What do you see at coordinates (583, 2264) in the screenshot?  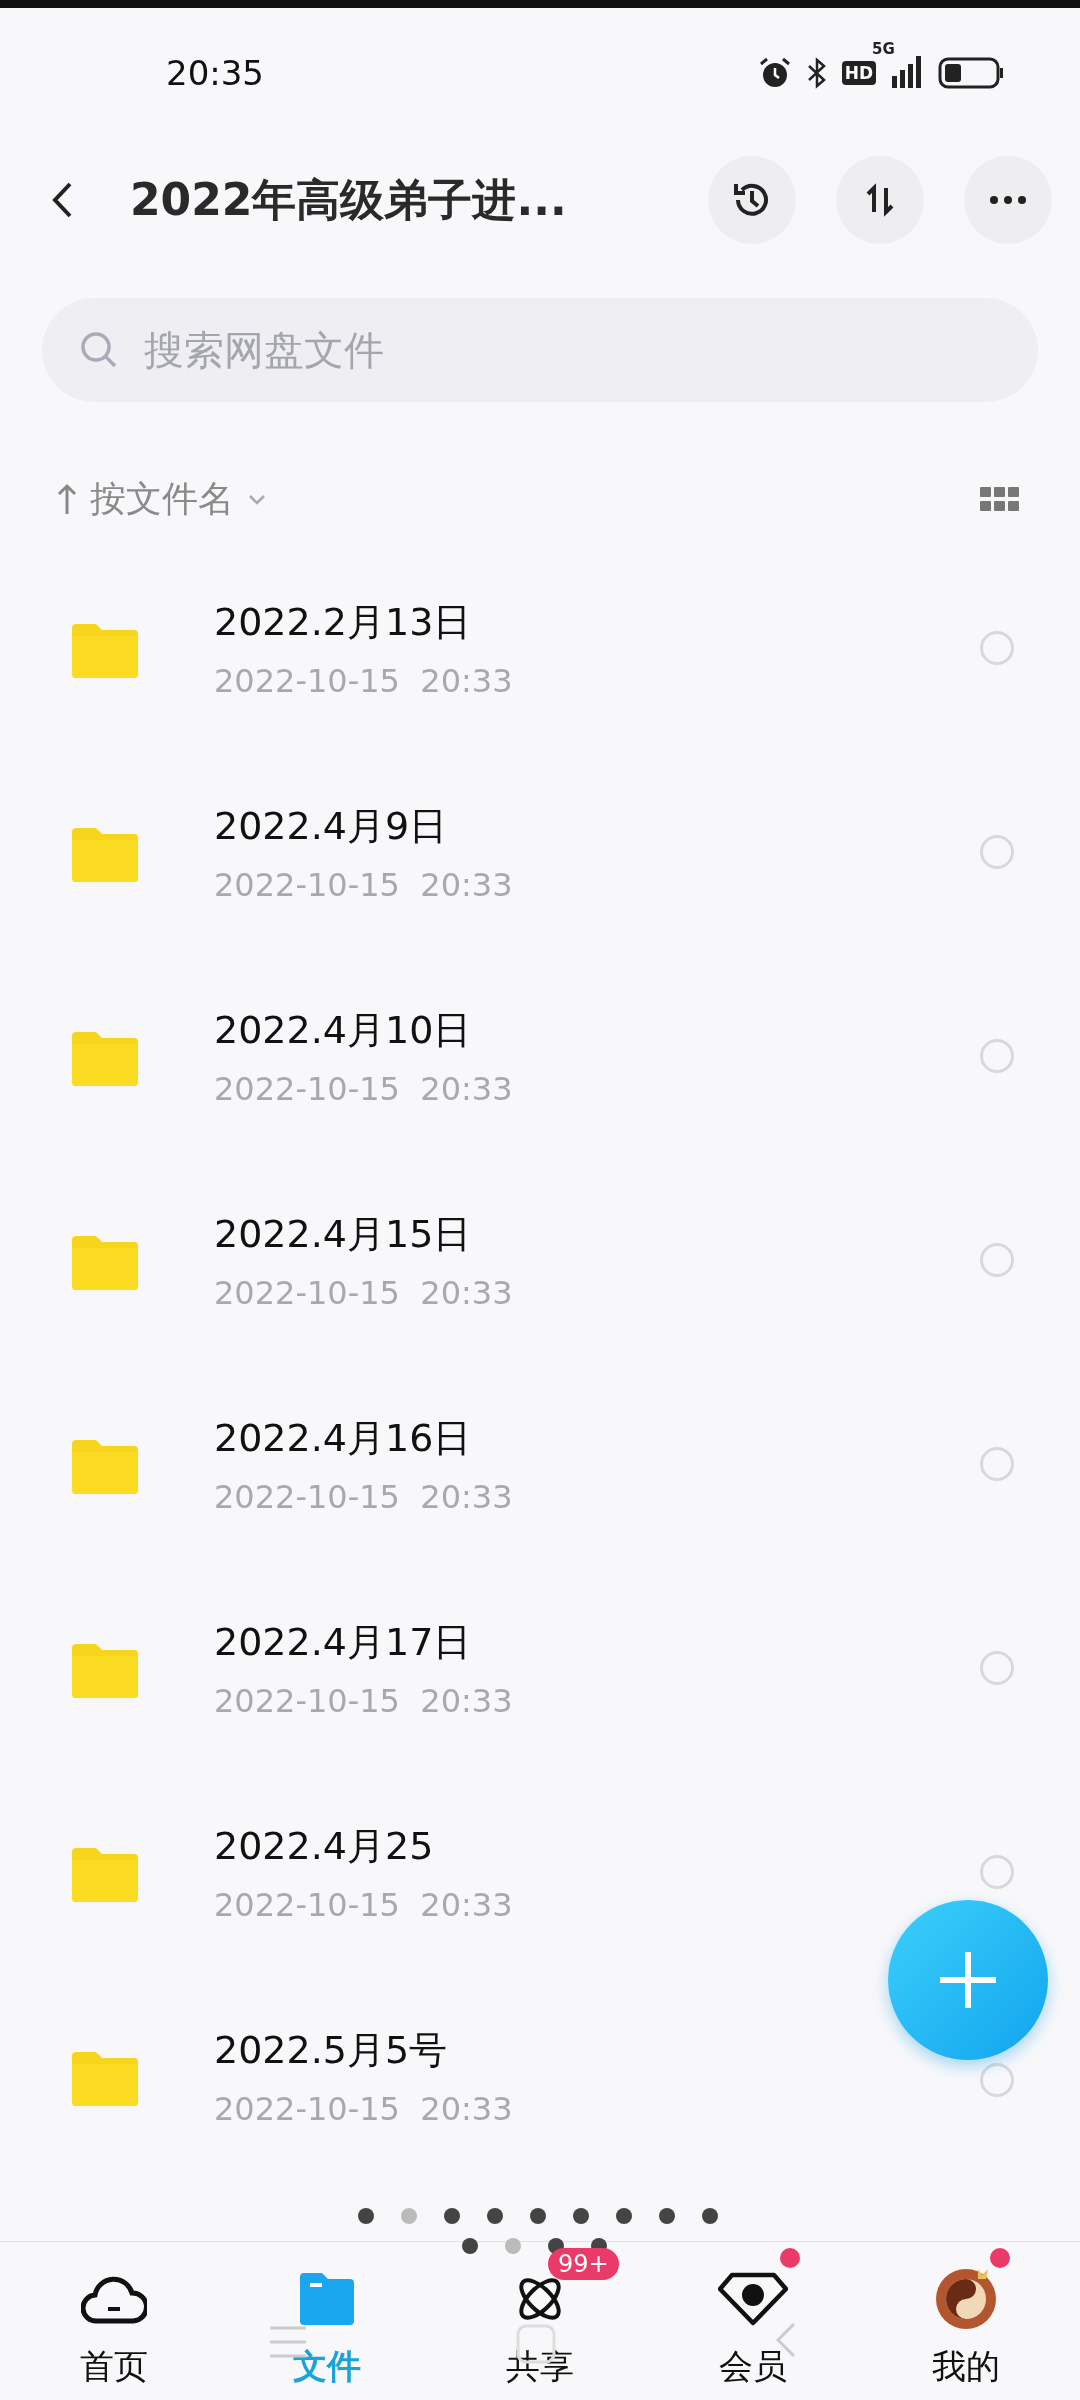 I see `count-badge: 99+` at bounding box center [583, 2264].